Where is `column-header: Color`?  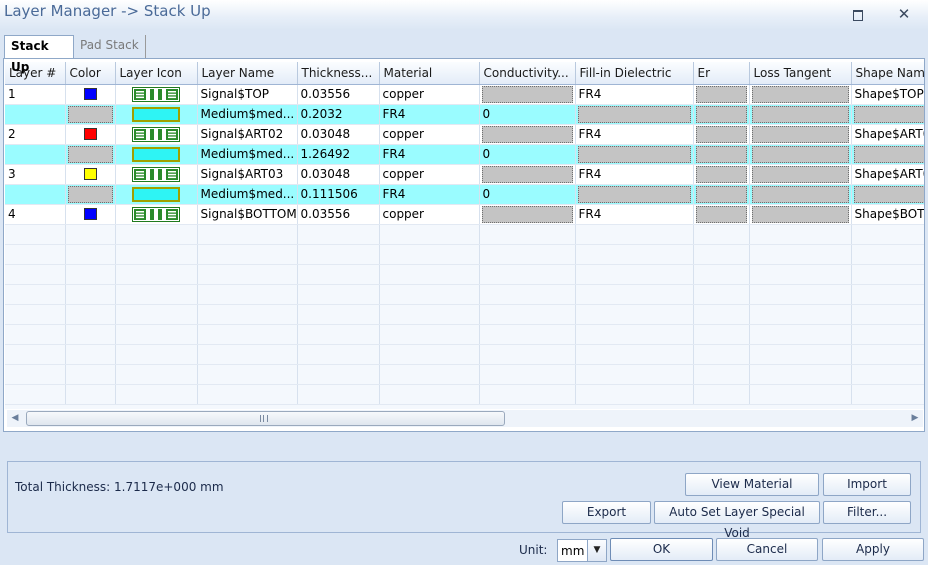 column-header: Color is located at coordinates (90, 73).